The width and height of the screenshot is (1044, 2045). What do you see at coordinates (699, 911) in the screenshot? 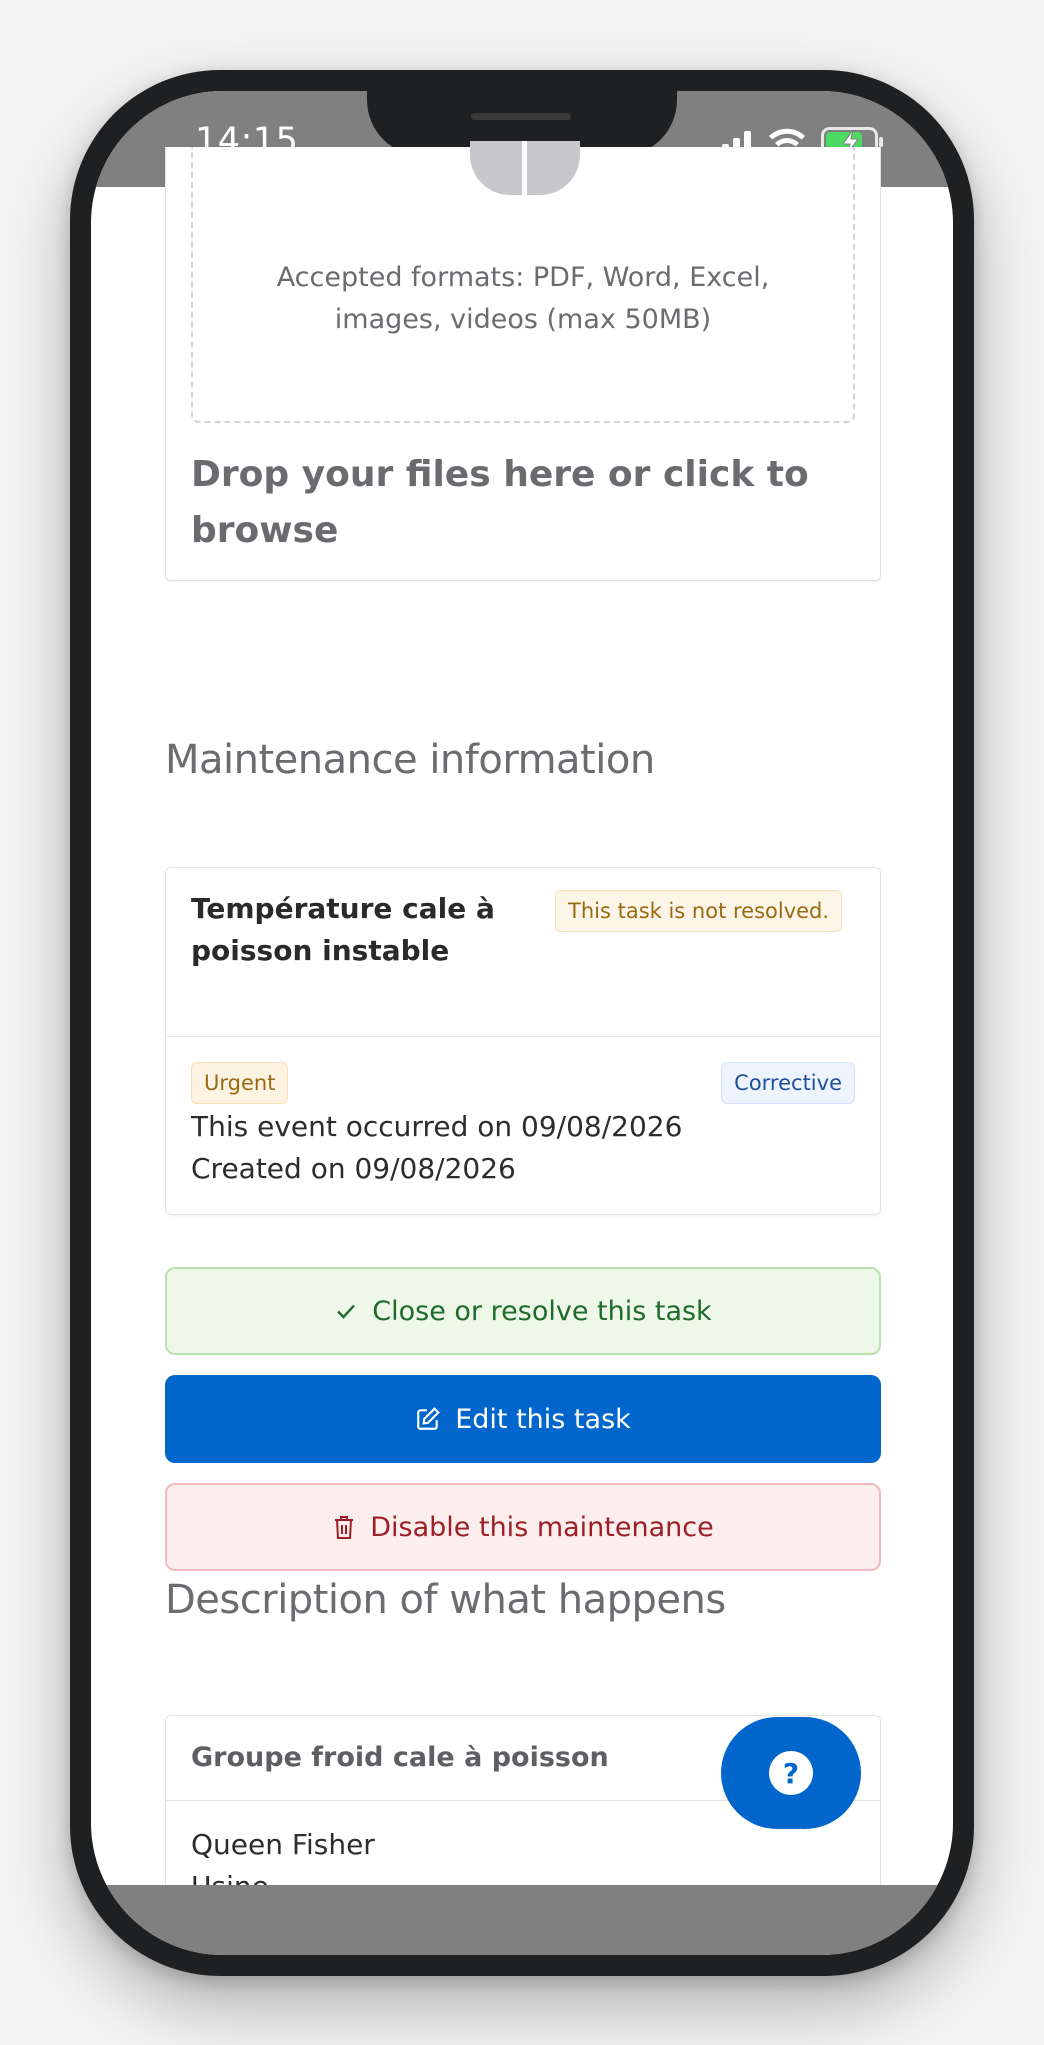
I see `task-status-badge: This task is not resolved.` at bounding box center [699, 911].